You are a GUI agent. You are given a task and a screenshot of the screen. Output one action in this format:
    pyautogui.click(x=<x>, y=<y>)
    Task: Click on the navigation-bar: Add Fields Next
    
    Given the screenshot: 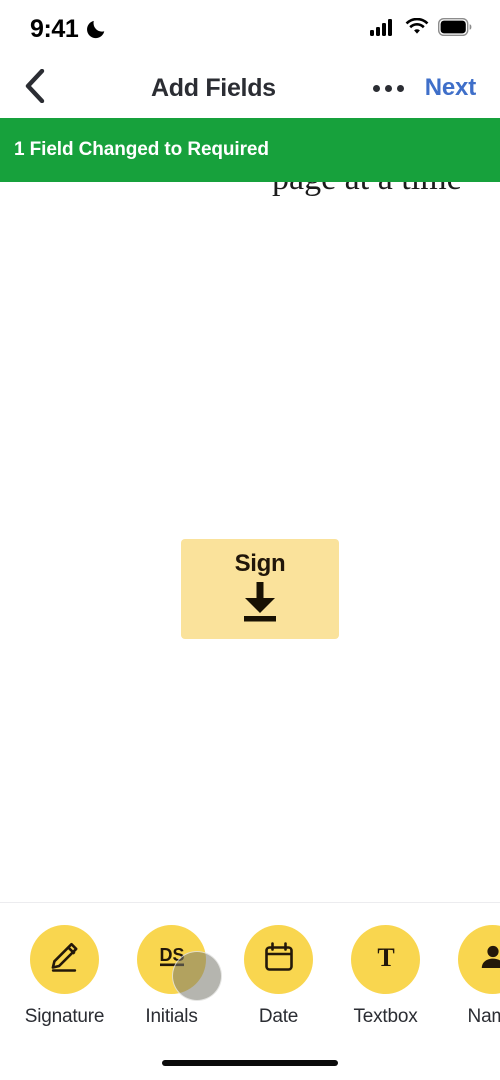 What is the action you would take?
    pyautogui.click(x=250, y=88)
    